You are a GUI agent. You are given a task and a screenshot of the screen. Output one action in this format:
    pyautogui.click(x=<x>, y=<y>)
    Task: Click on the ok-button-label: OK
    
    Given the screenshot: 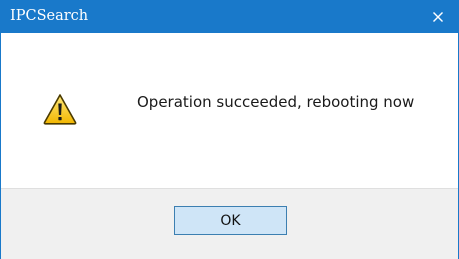 What is the action you would take?
    pyautogui.click(x=230, y=220)
    